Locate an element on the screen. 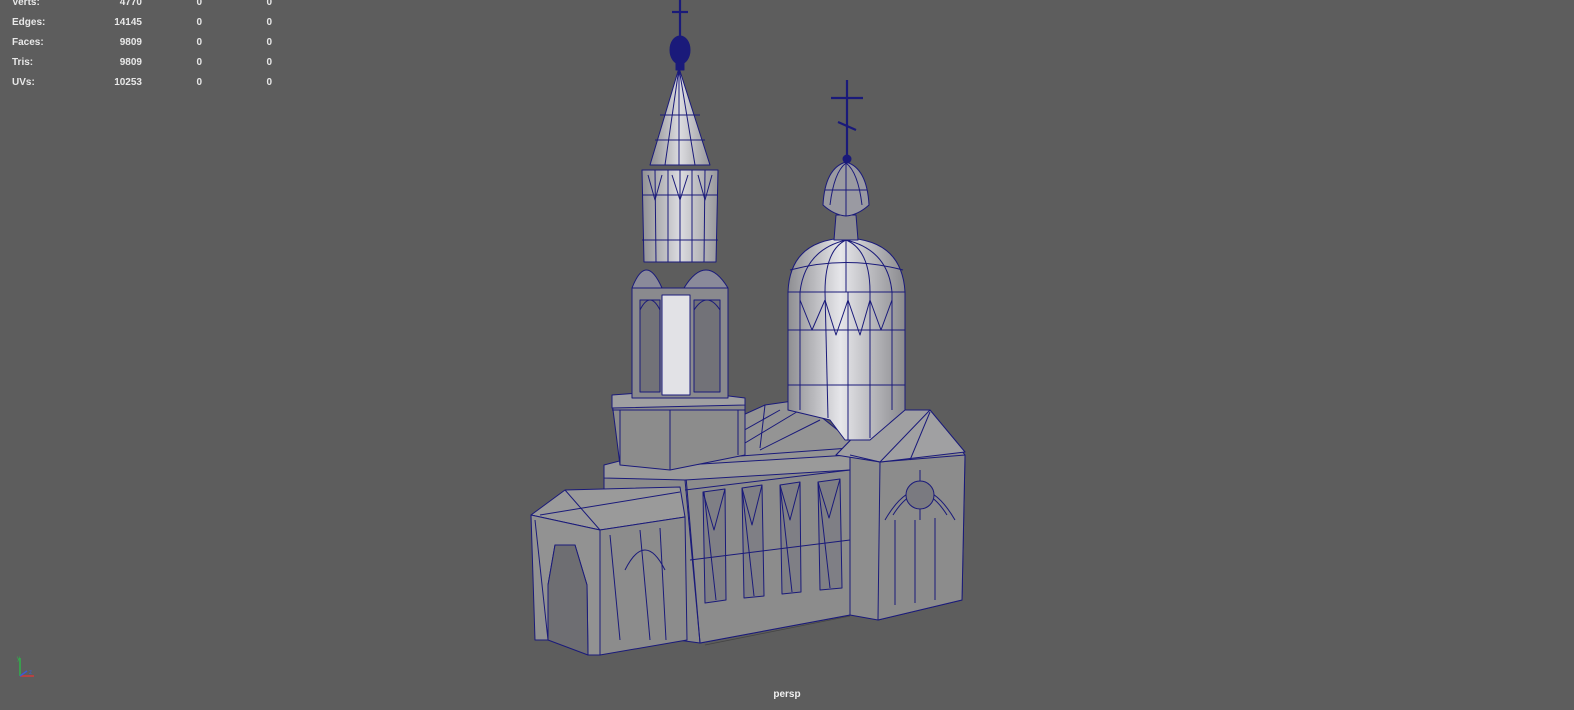  camera-label: persp is located at coordinates (787, 694).